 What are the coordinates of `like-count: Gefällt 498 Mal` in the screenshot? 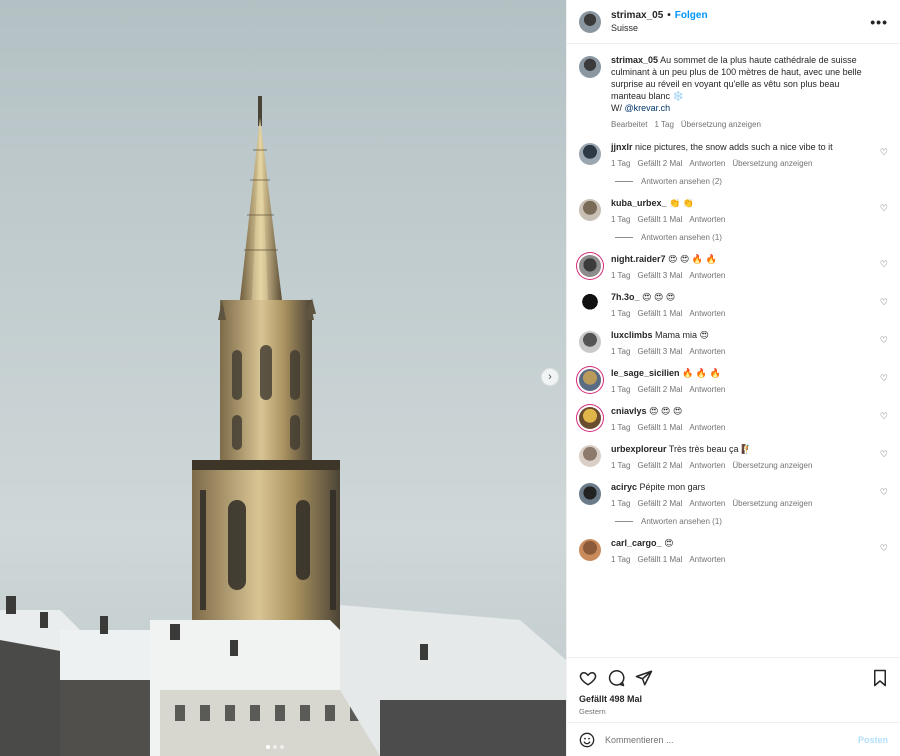 It's located at (733, 699).